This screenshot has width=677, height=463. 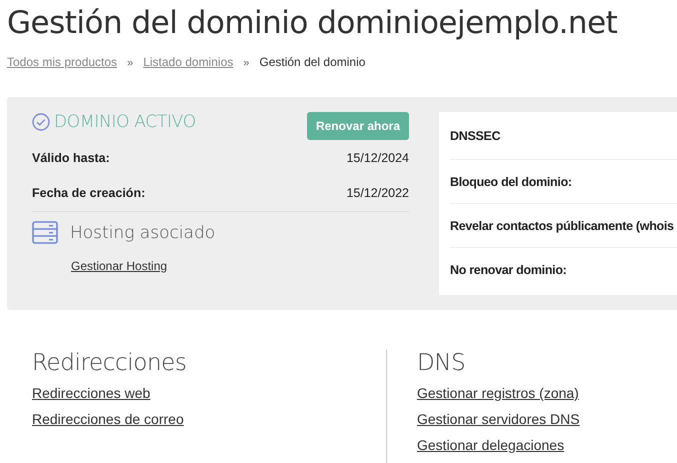 I want to click on setting-label: Revelar contactos públicamente (whois, so click(x=562, y=225).